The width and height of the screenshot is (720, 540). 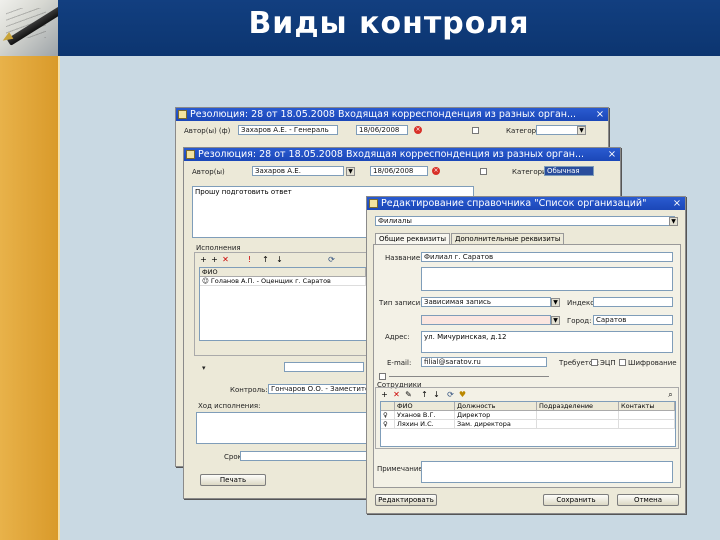 What do you see at coordinates (486, 320) in the screenshot?
I see `region-field` at bounding box center [486, 320].